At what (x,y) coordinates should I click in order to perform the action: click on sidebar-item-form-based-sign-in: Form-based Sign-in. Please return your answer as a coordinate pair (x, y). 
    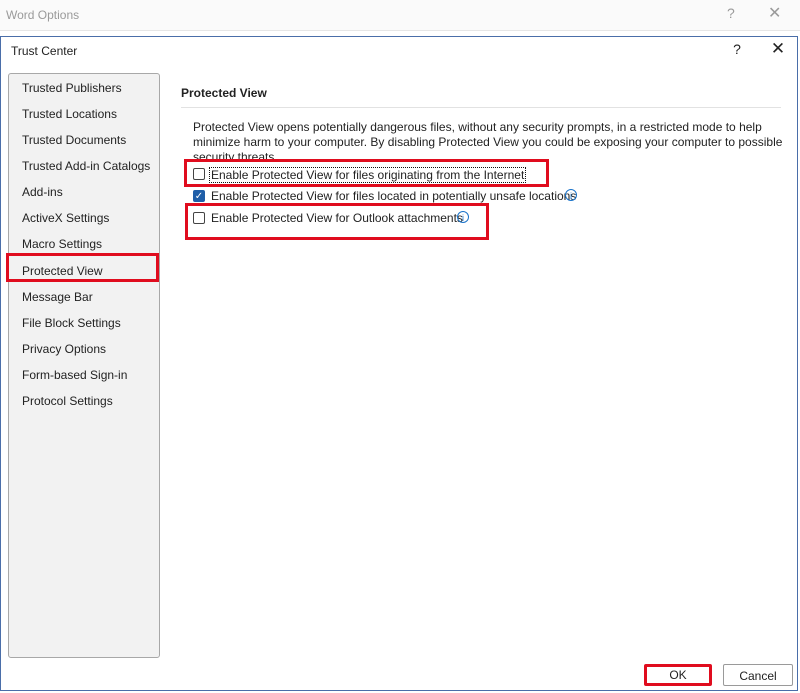
    Looking at the image, I should click on (74, 375).